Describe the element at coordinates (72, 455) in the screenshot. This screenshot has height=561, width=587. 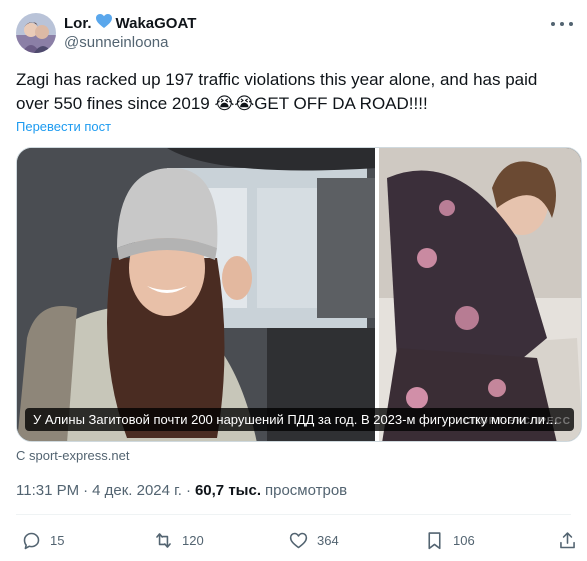
I see `link-source: С sport-express.net` at that location.